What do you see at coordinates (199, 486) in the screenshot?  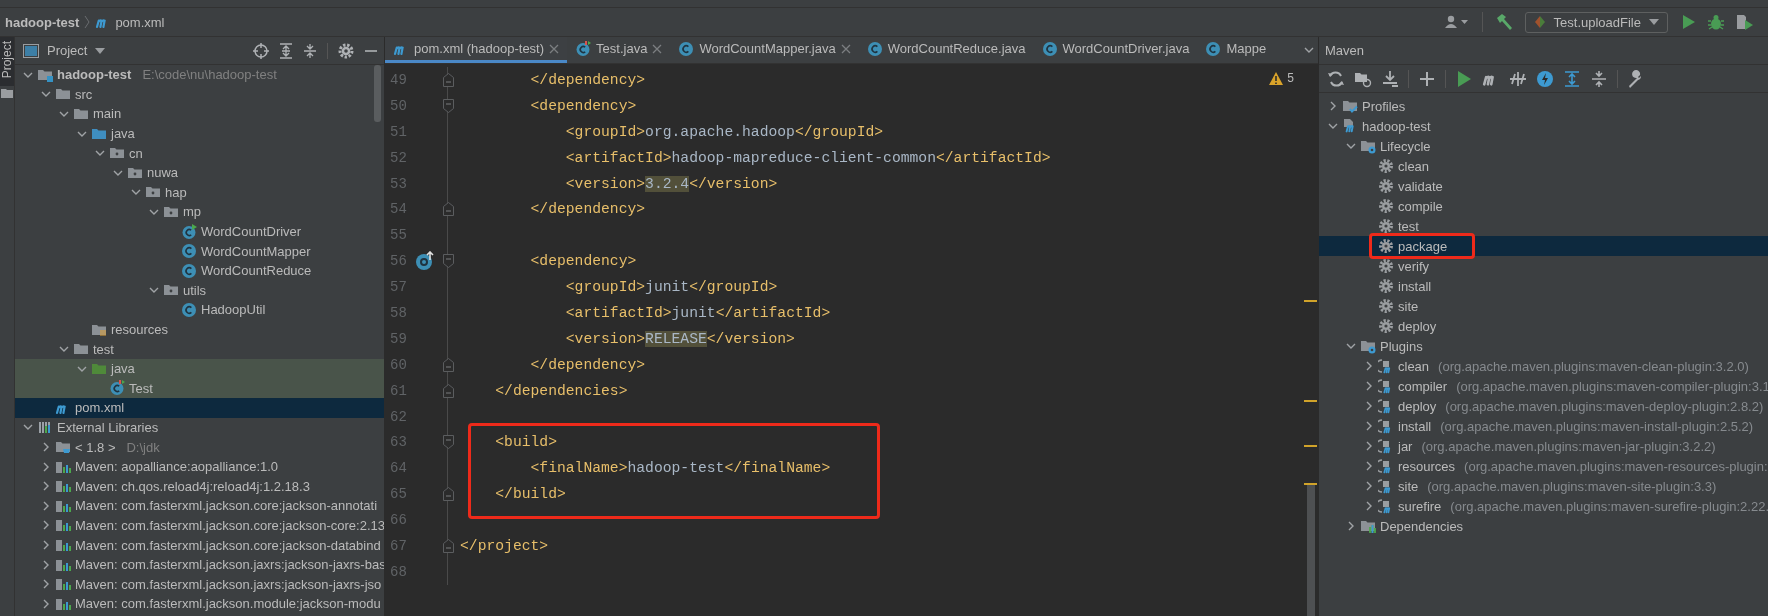 I see `project-tree-item: Maven: ch.qos.reload4j:reload4j:1.2.18.3` at bounding box center [199, 486].